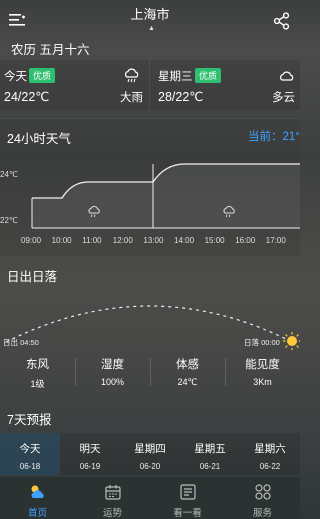 The width and height of the screenshot is (320, 519). Describe the element at coordinates (31, 240) in the screenshot. I see `hour-tick-label: 09:00` at that location.